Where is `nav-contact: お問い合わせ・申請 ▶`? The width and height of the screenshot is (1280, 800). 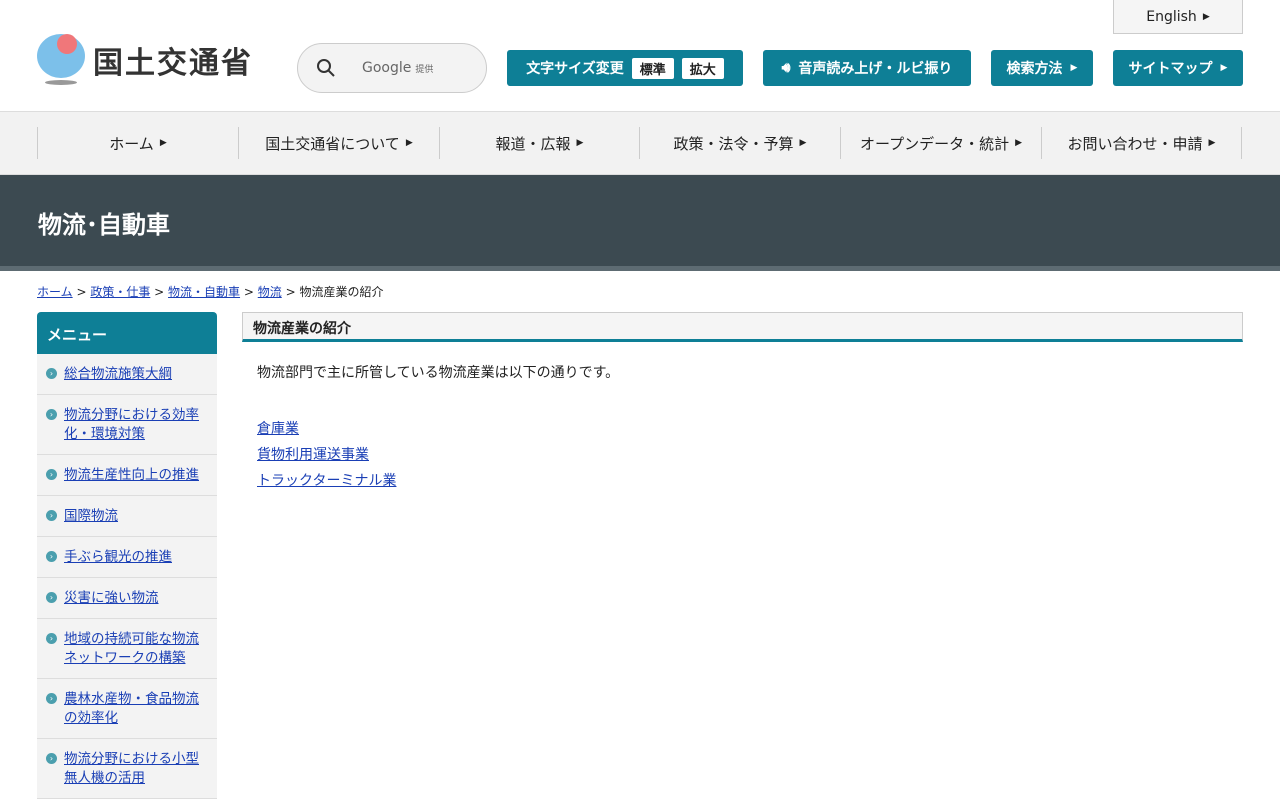
nav-contact: お問い合わせ・申請 ▶ is located at coordinates (1141, 143).